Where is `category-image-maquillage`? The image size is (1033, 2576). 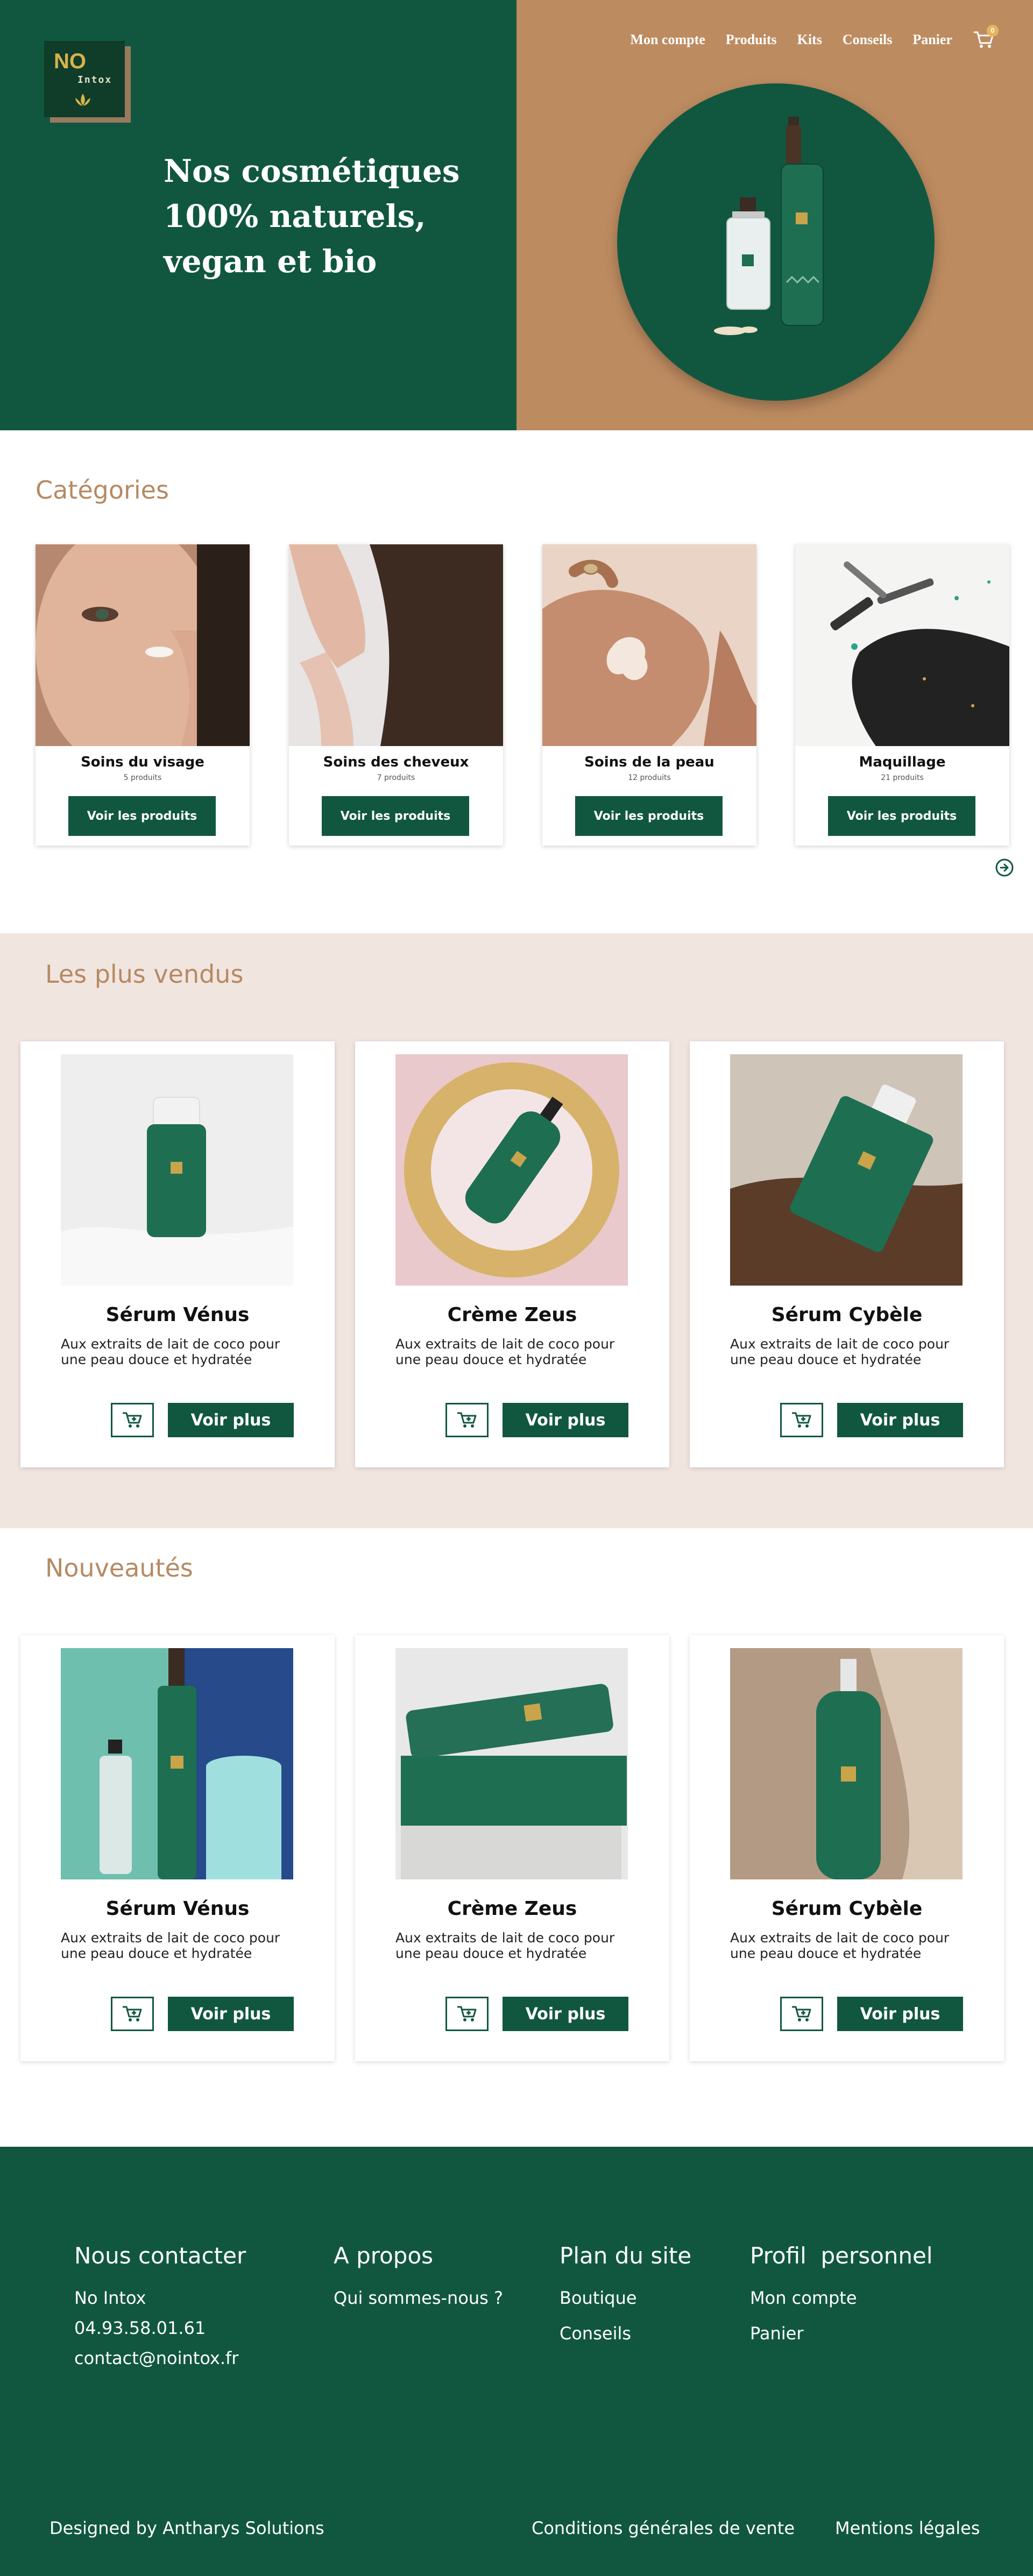 category-image-maquillage is located at coordinates (902, 645).